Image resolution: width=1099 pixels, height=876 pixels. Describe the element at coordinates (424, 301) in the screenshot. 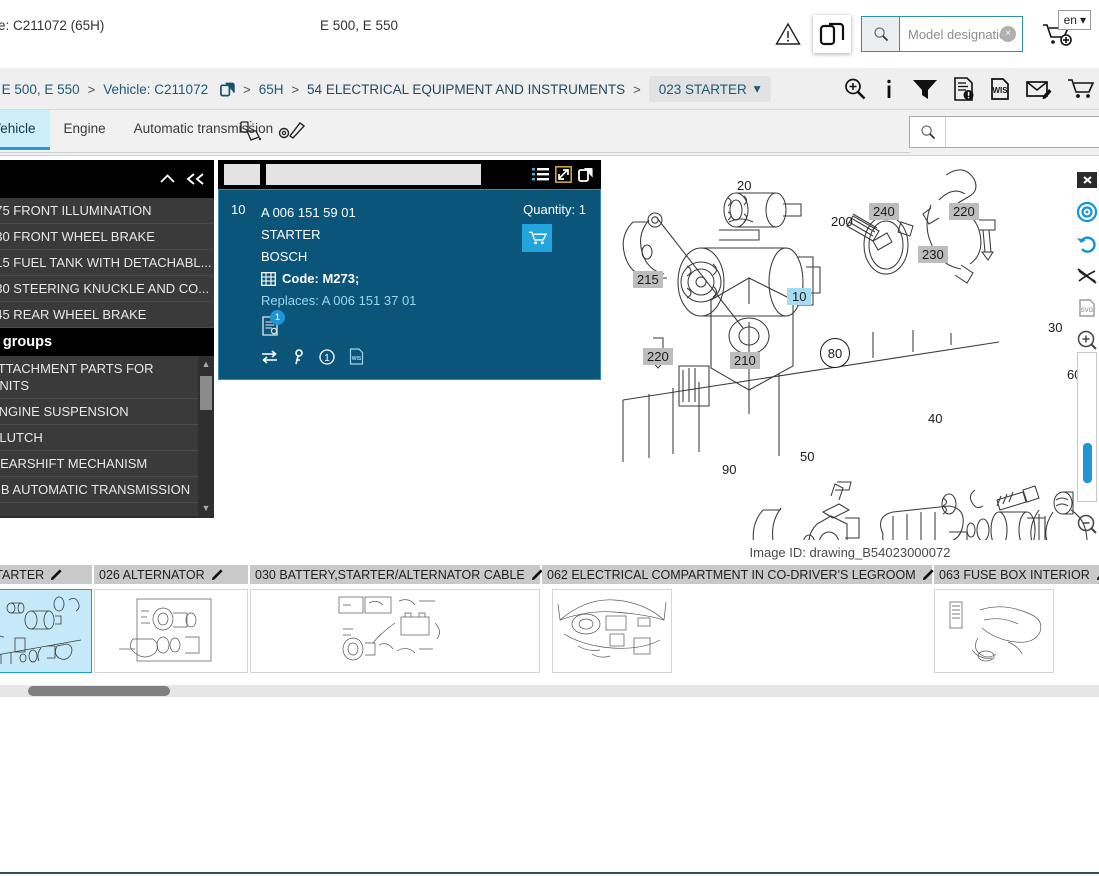

I see `part-replaces: Replaces: A 006 151 37 01` at that location.